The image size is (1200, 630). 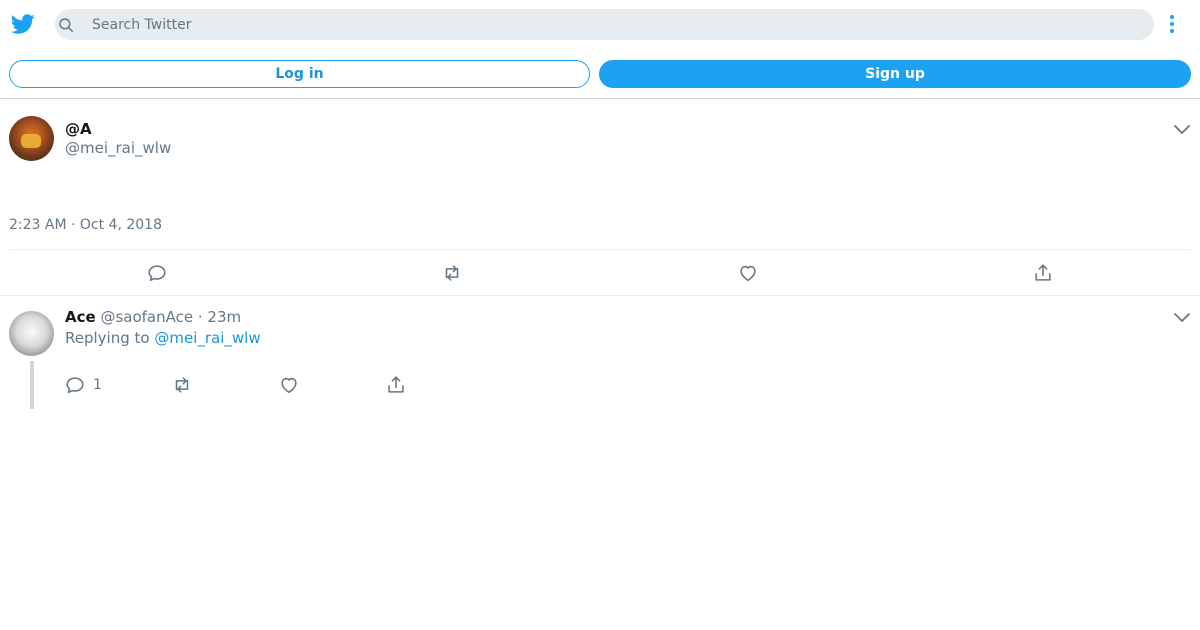 I want to click on search-bar, so click(x=604, y=24).